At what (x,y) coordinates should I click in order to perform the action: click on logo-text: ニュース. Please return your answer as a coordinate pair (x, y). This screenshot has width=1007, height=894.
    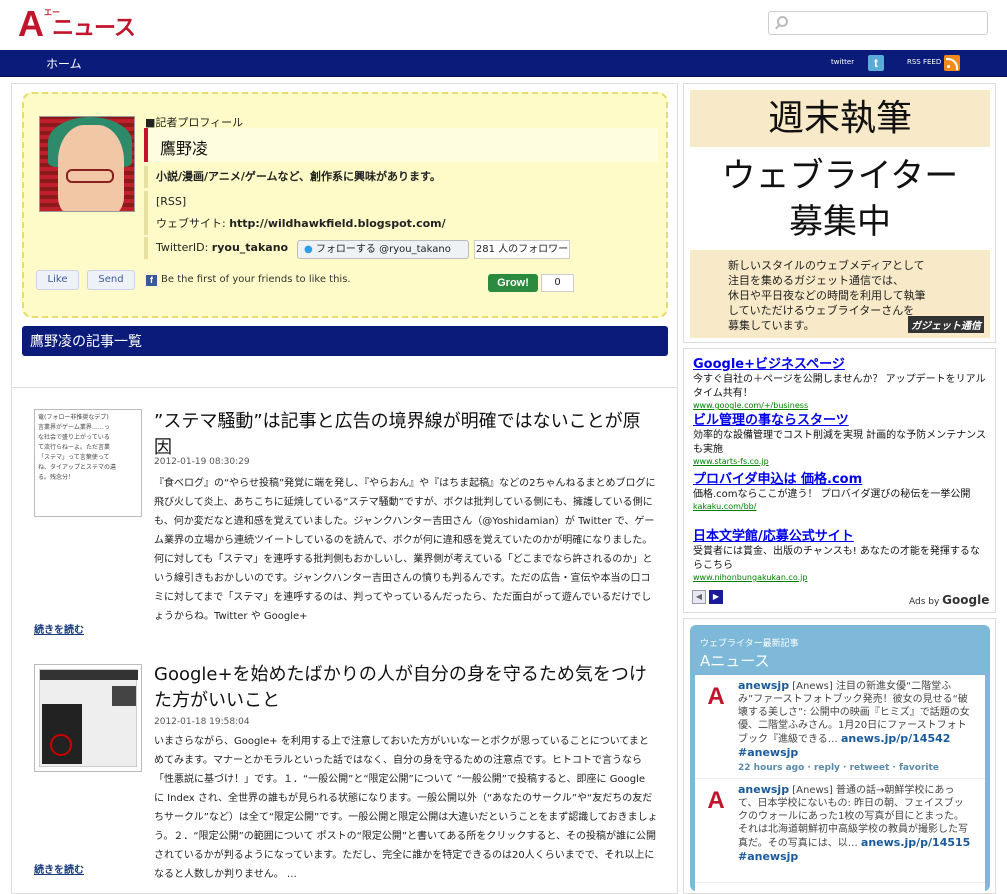
    Looking at the image, I should click on (94, 28).